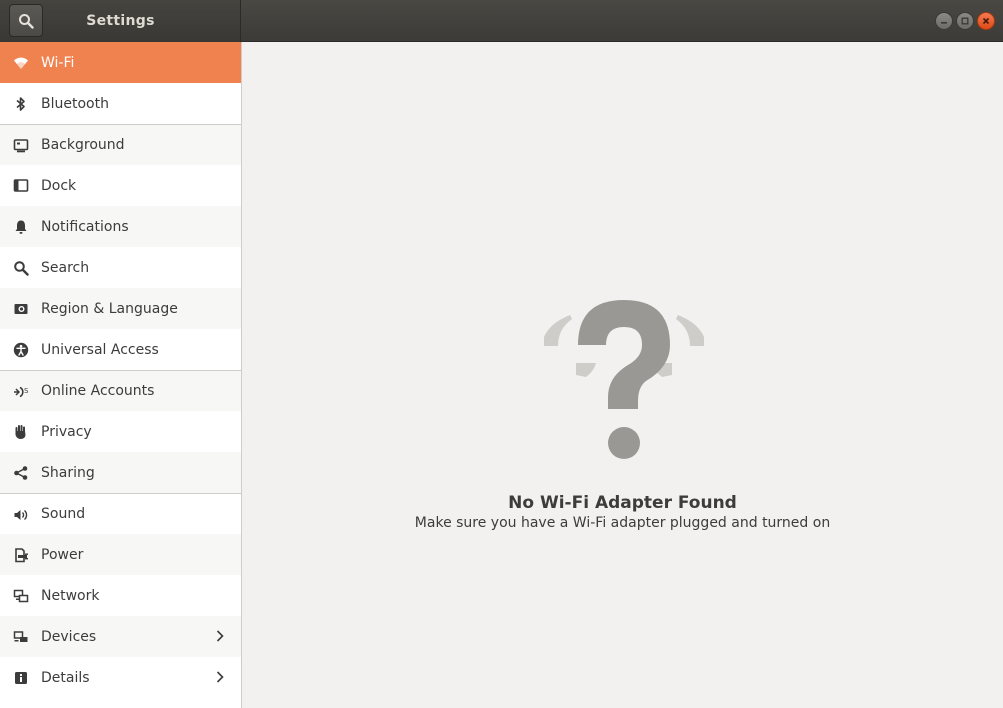  I want to click on sidebar-item-sound: Sound, so click(120, 513).